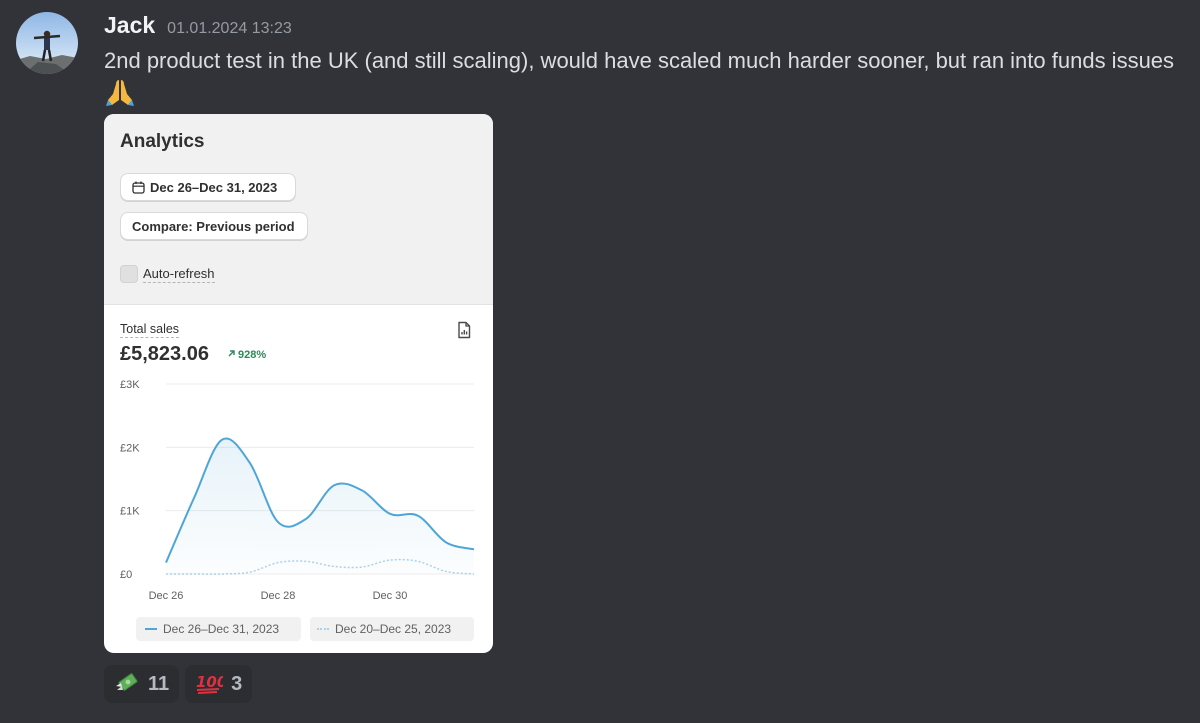 This screenshot has height=723, width=1200. Describe the element at coordinates (142, 684) in the screenshot. I see `reaction-money: 11` at that location.